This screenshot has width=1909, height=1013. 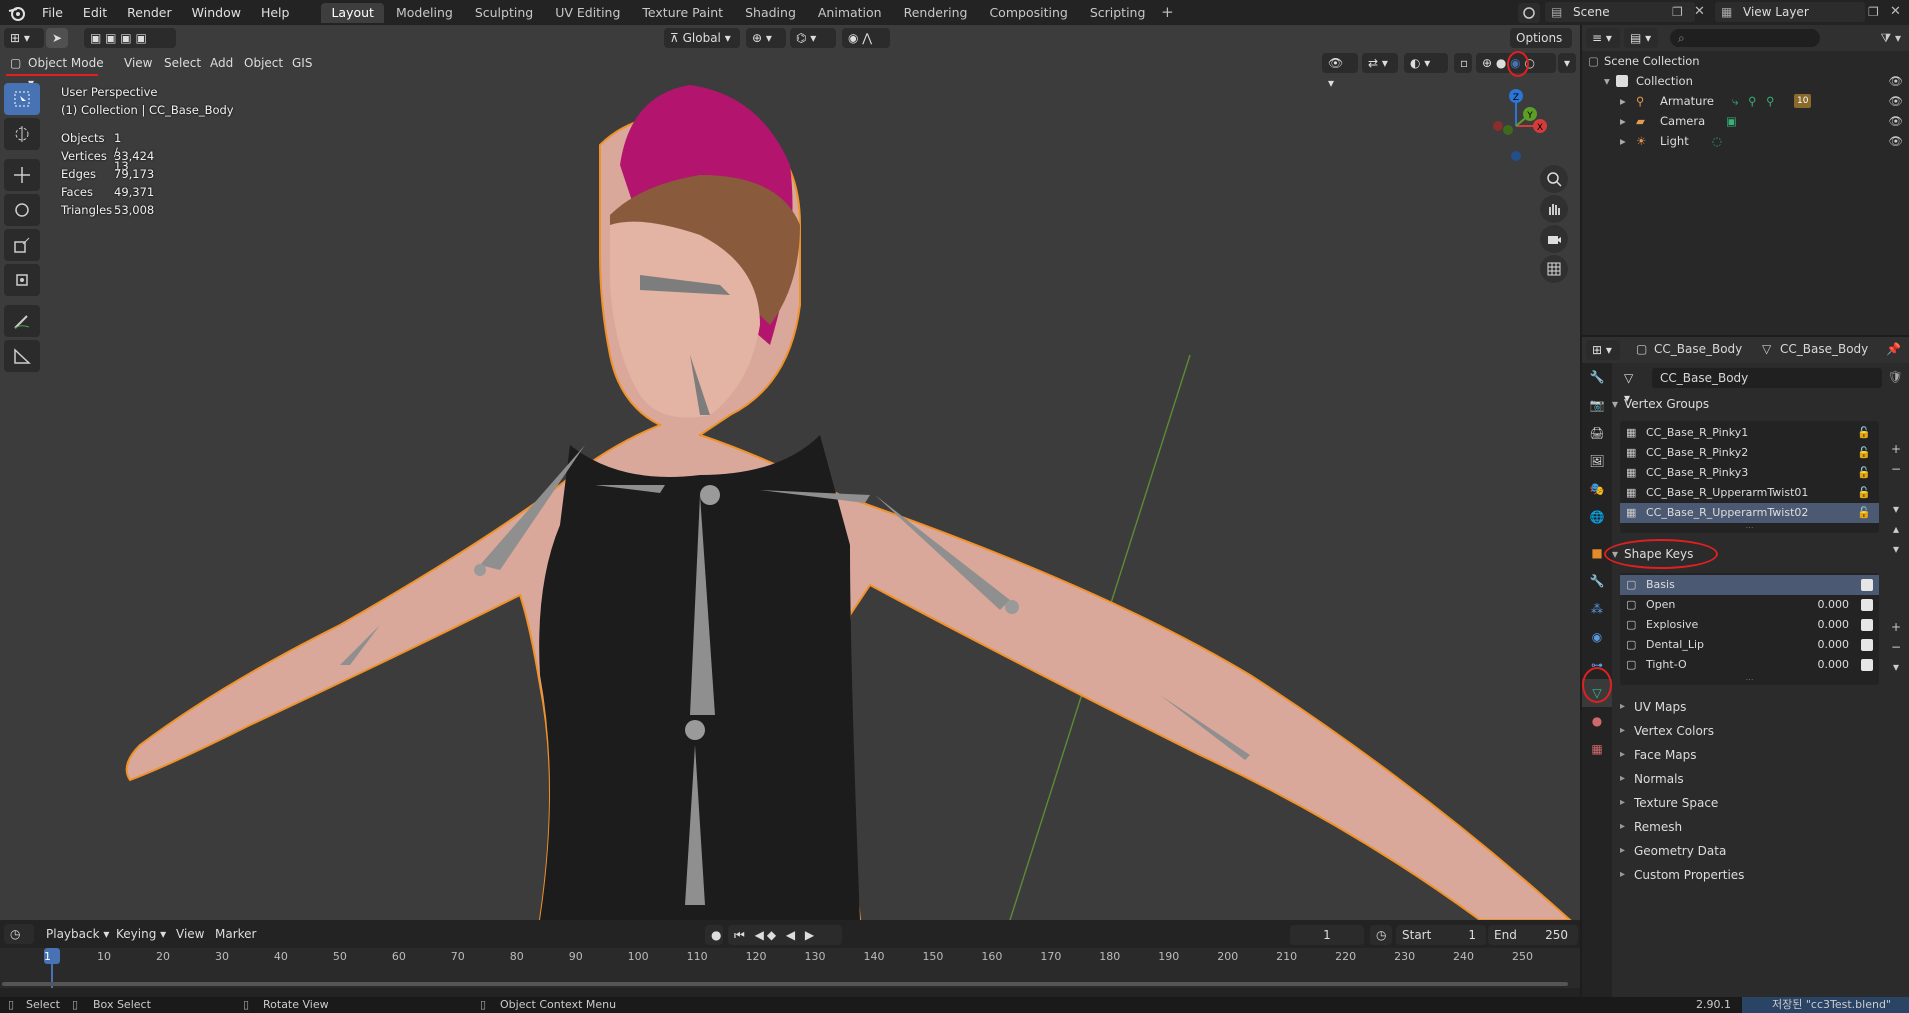 What do you see at coordinates (1749, 665) in the screenshot?
I see `list-item: ▢ Tight-O 0.000` at bounding box center [1749, 665].